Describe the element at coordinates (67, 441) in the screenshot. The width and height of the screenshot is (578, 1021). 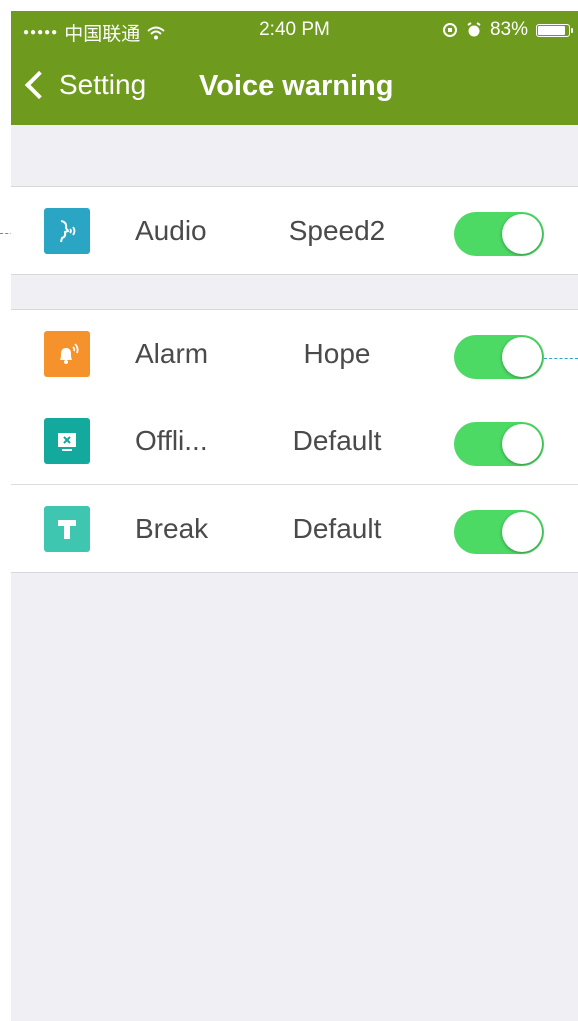
I see `offline-screen-icon` at that location.